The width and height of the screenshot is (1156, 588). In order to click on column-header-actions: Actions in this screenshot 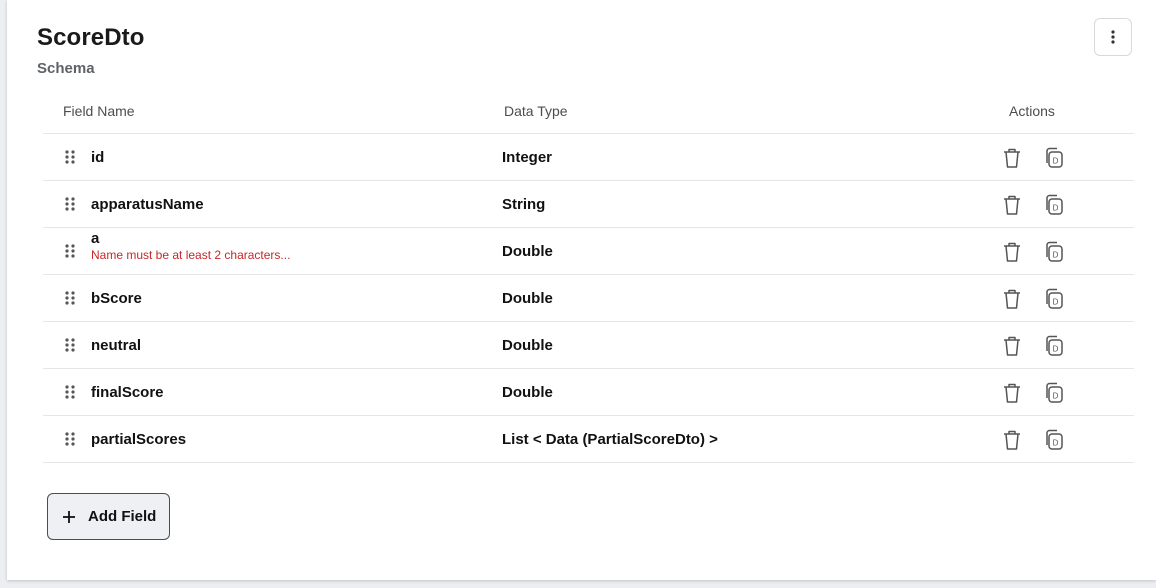, I will do `click(1032, 111)`.